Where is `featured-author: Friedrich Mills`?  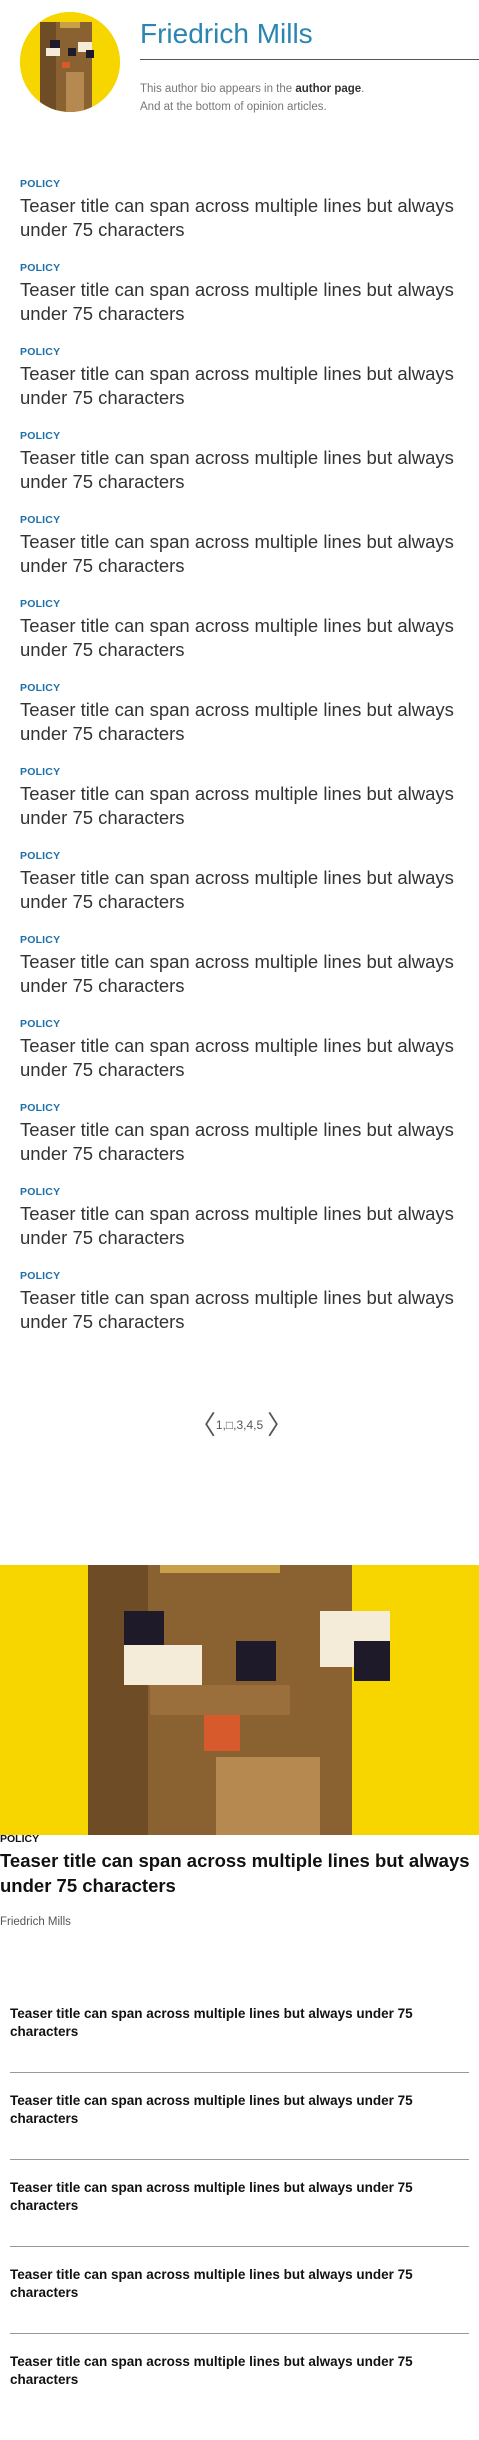 featured-author: Friedrich Mills is located at coordinates (35, 1922).